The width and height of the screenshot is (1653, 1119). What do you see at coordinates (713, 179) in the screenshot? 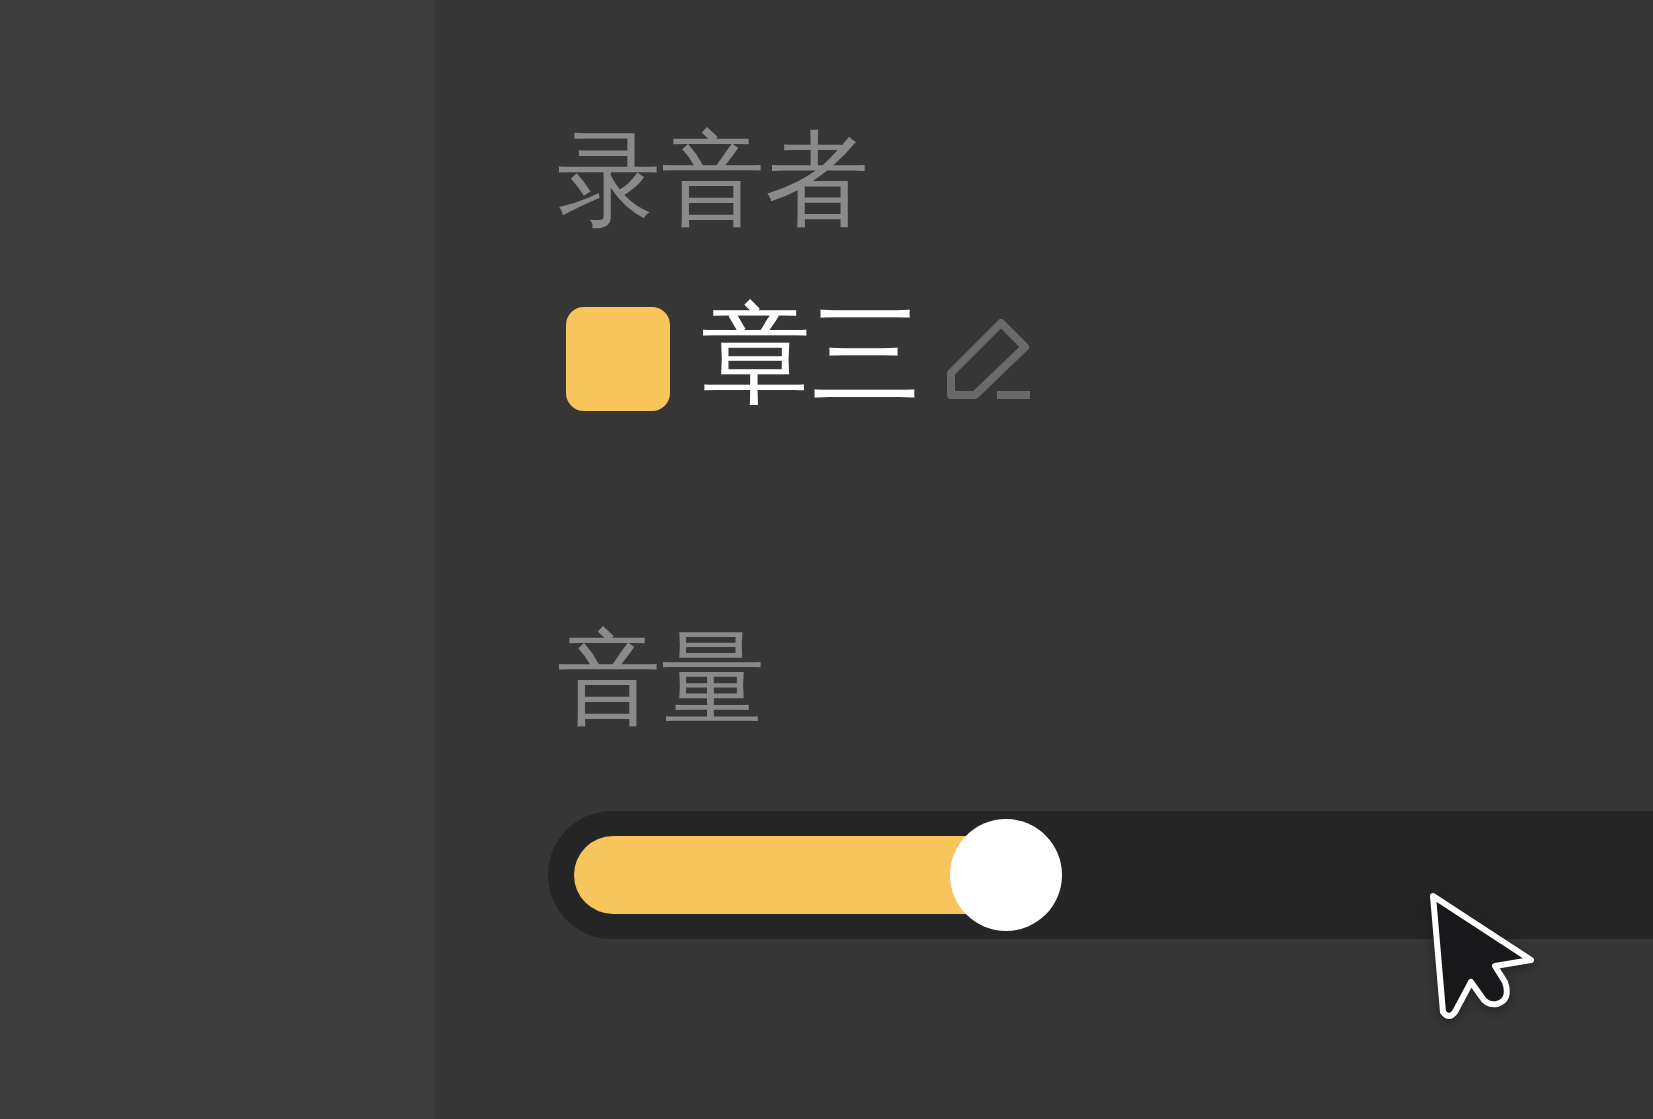
I see `recorder-label: 录音者` at bounding box center [713, 179].